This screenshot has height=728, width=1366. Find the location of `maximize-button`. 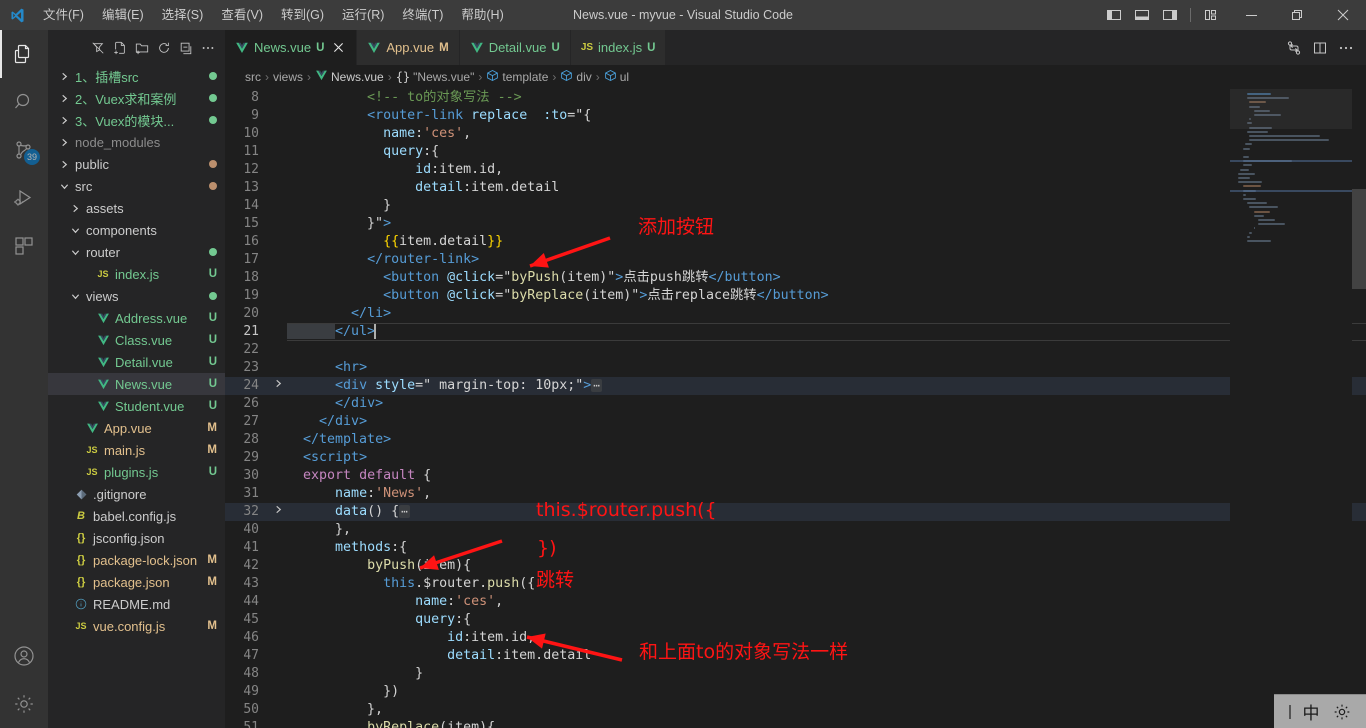

maximize-button is located at coordinates (1297, 15).